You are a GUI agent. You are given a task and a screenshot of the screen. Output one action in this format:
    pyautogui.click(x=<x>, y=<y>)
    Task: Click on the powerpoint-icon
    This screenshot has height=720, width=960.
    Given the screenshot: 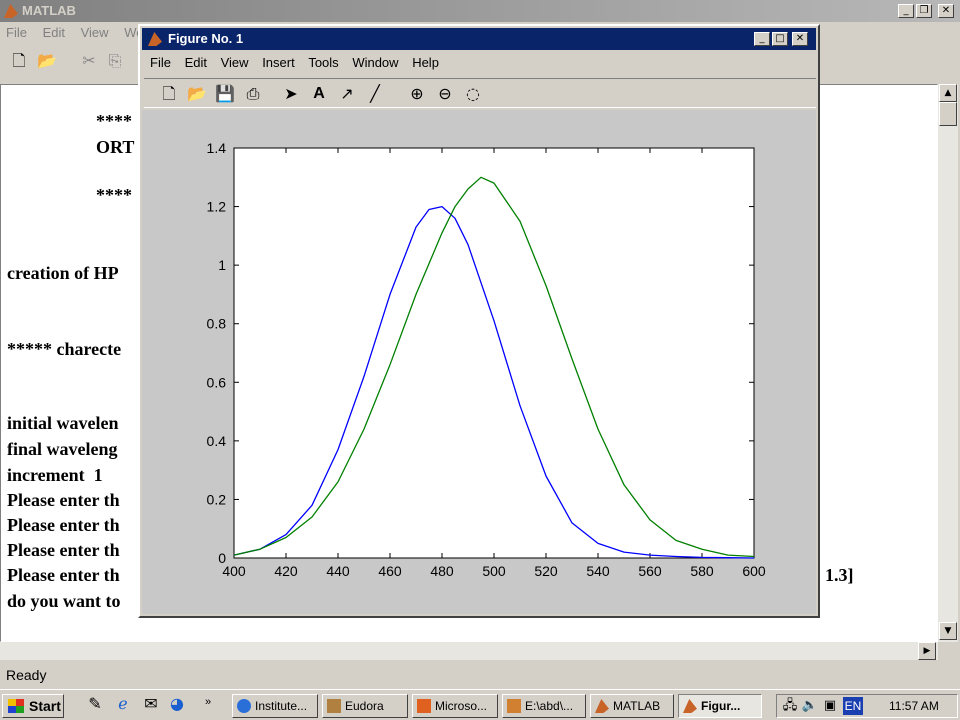 What is the action you would take?
    pyautogui.click(x=424, y=706)
    